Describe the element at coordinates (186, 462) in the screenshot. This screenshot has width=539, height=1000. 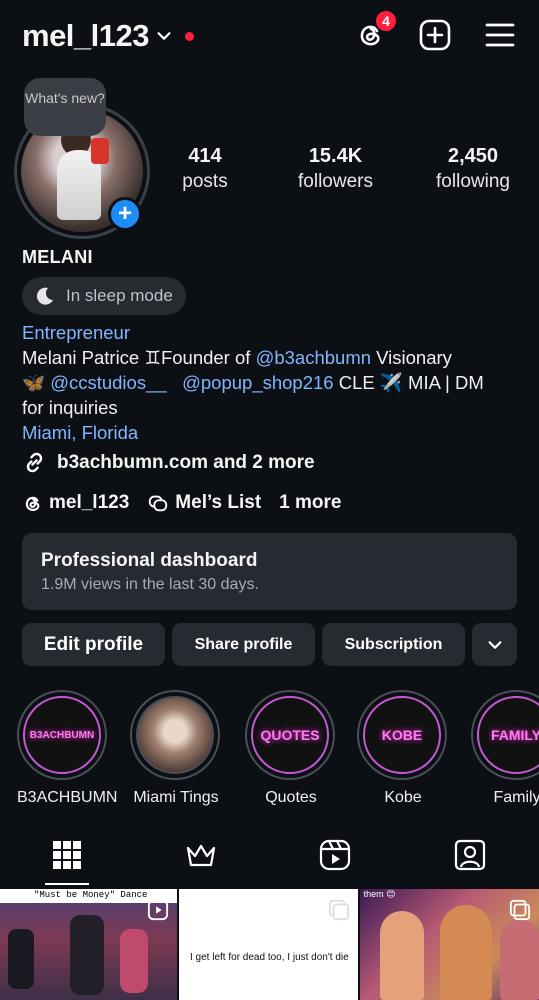
I see `link-text: b3achbumn.com and 2 more` at that location.